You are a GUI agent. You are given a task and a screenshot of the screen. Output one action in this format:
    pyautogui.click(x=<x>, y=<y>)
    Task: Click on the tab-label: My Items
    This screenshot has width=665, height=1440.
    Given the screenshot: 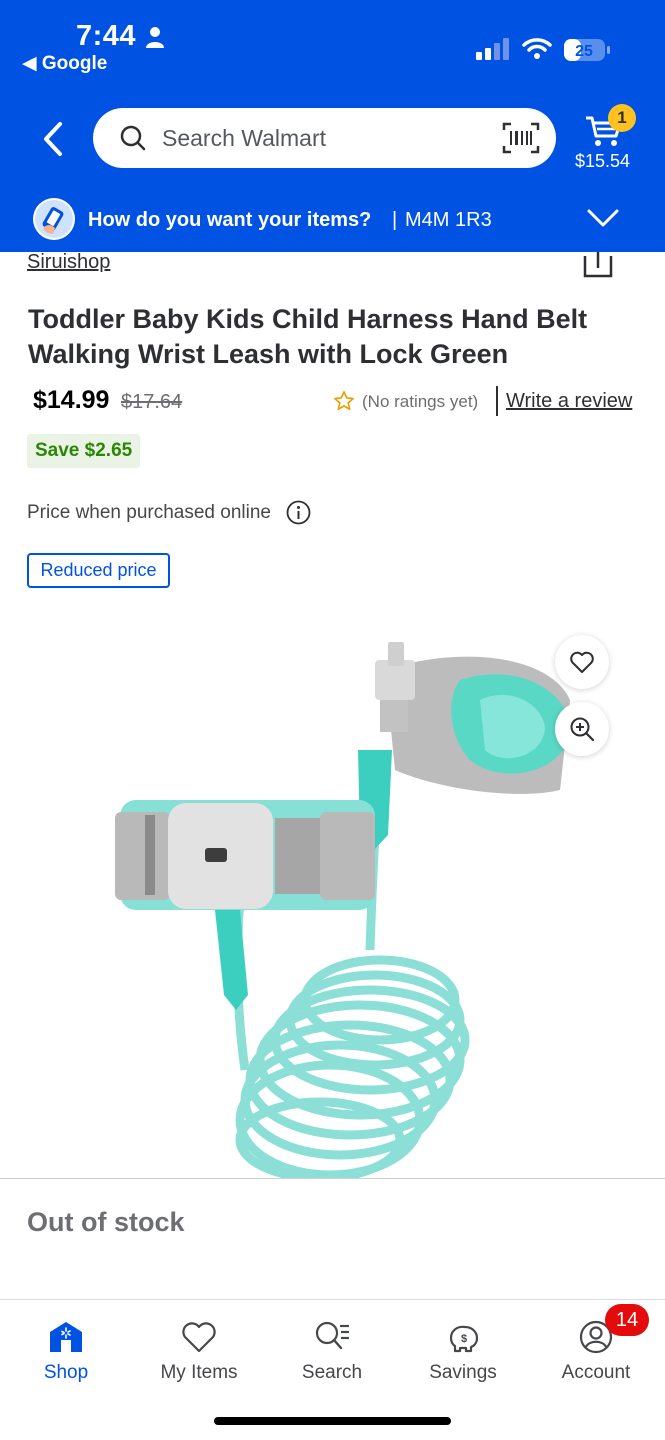 What is the action you would take?
    pyautogui.click(x=199, y=1372)
    